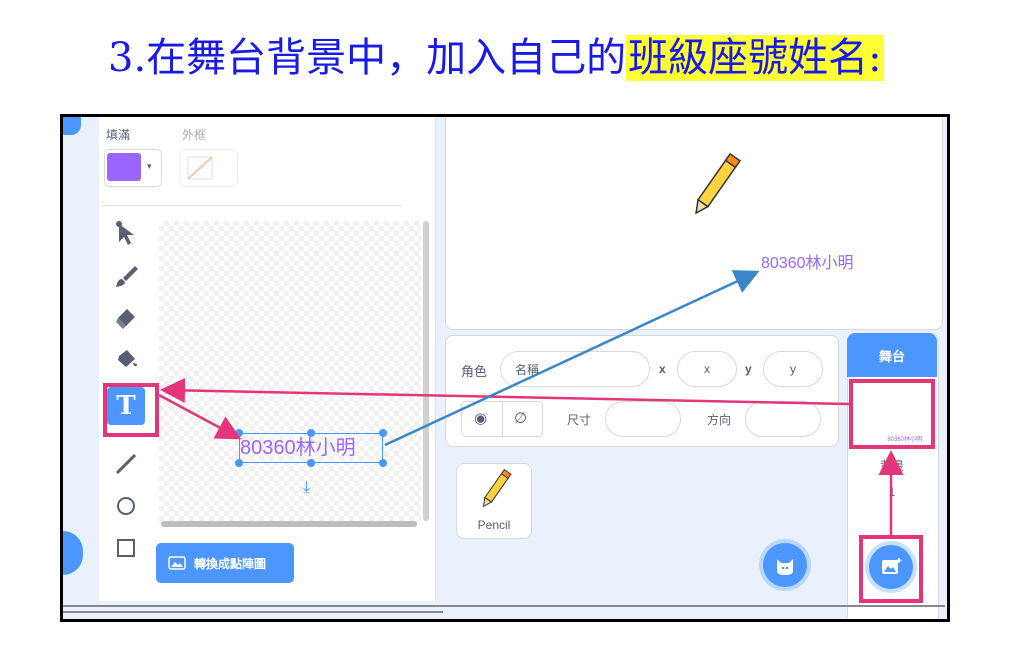  I want to click on instruction-heading: 3.在舞台背景中，加入自己的班級座號姓名:, so click(496, 58).